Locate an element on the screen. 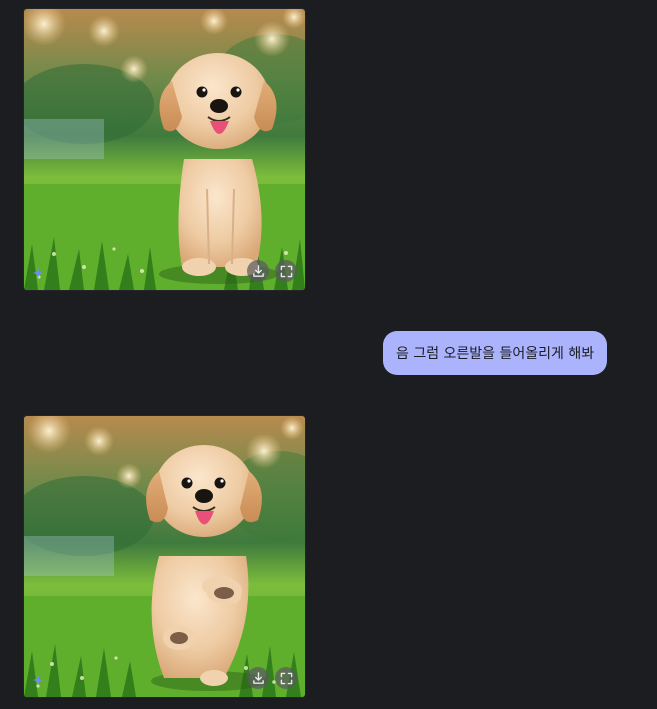 The image size is (657, 709). user-message-bubble: 음 그럼 오른발을 들어올리게 해봐 is located at coordinates (495, 353).